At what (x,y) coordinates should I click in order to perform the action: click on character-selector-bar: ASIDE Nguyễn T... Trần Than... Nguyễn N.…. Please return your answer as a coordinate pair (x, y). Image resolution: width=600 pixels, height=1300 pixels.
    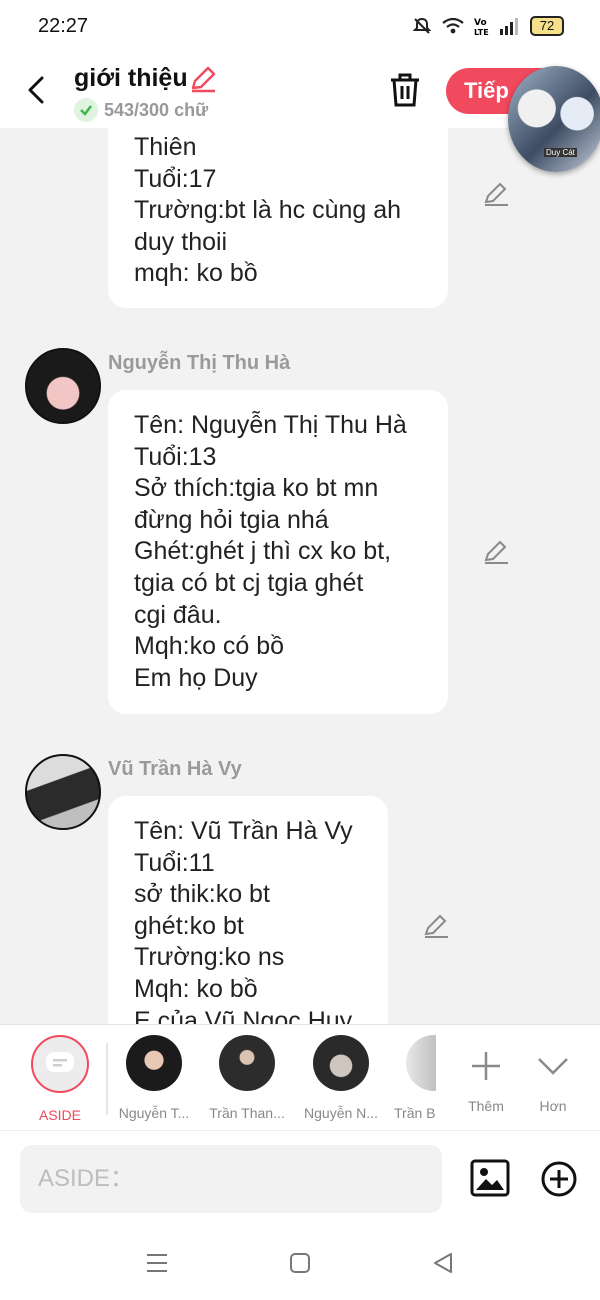
    Looking at the image, I should click on (300, 1077).